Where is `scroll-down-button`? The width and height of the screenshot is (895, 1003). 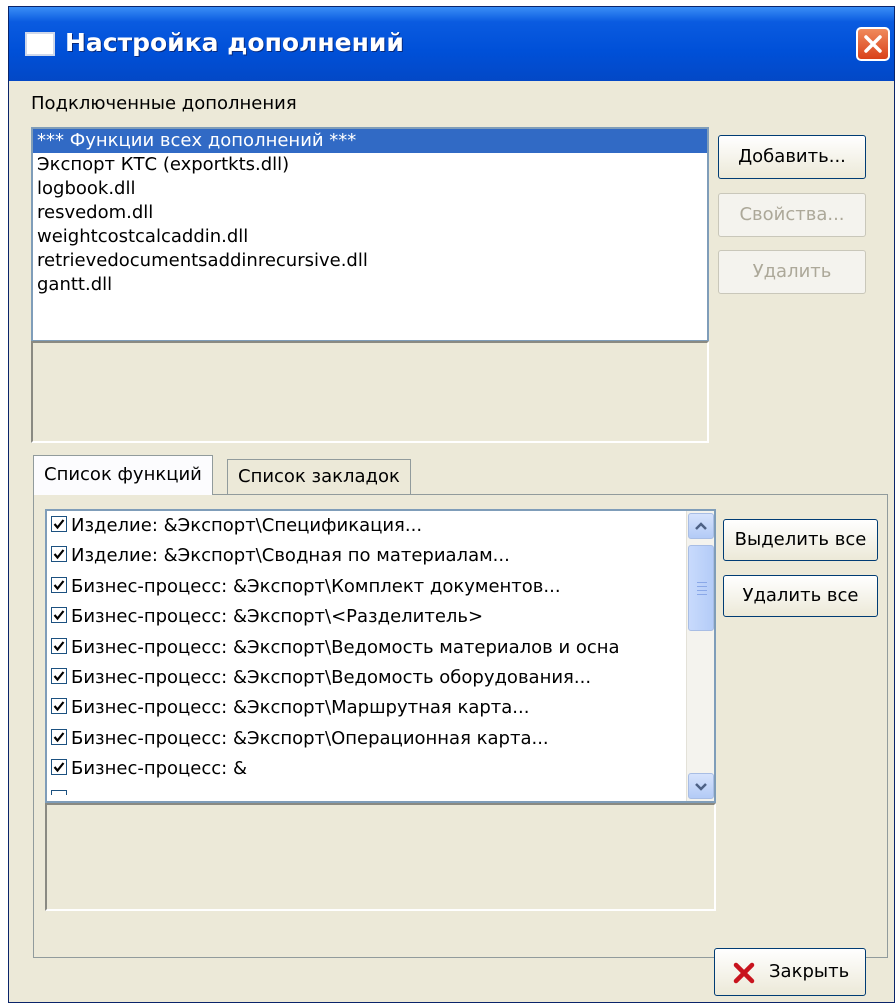
scroll-down-button is located at coordinates (701, 786).